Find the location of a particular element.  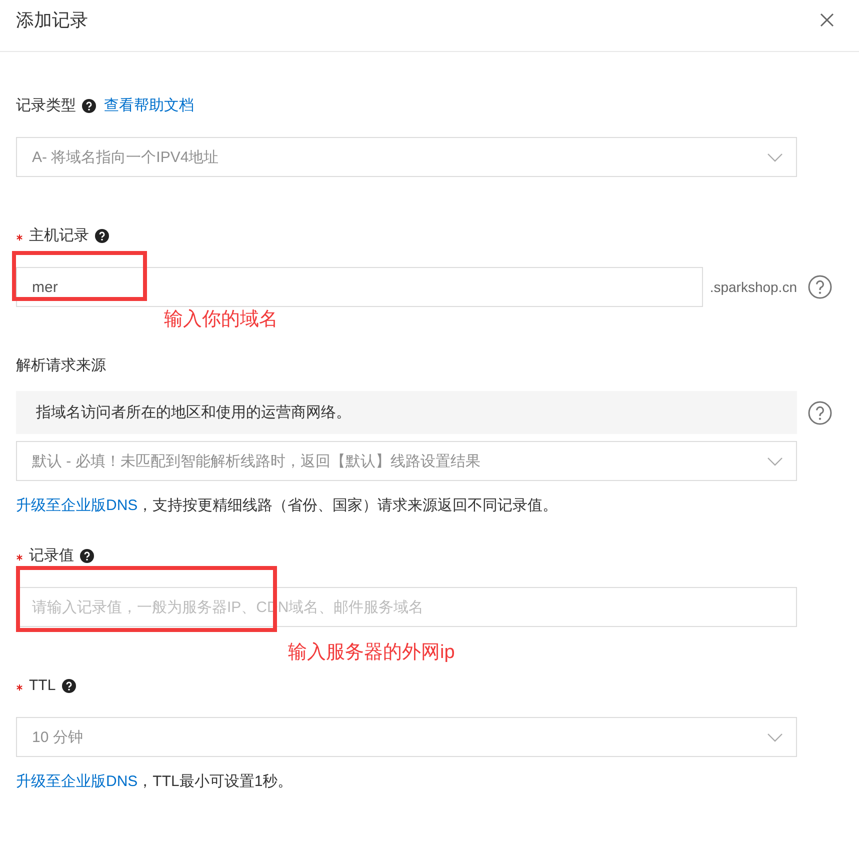

text-field: mer is located at coordinates (359, 287).